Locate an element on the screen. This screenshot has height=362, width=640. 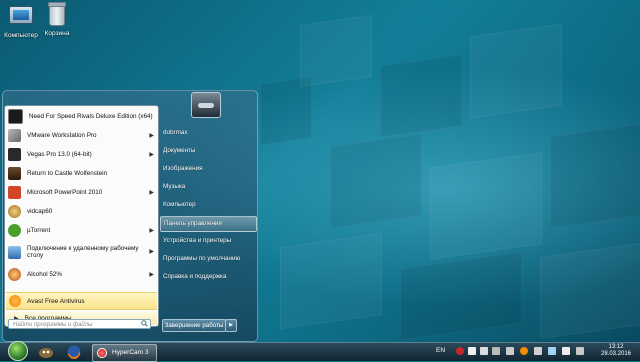
place-user: dobrmax is located at coordinates (207, 133).